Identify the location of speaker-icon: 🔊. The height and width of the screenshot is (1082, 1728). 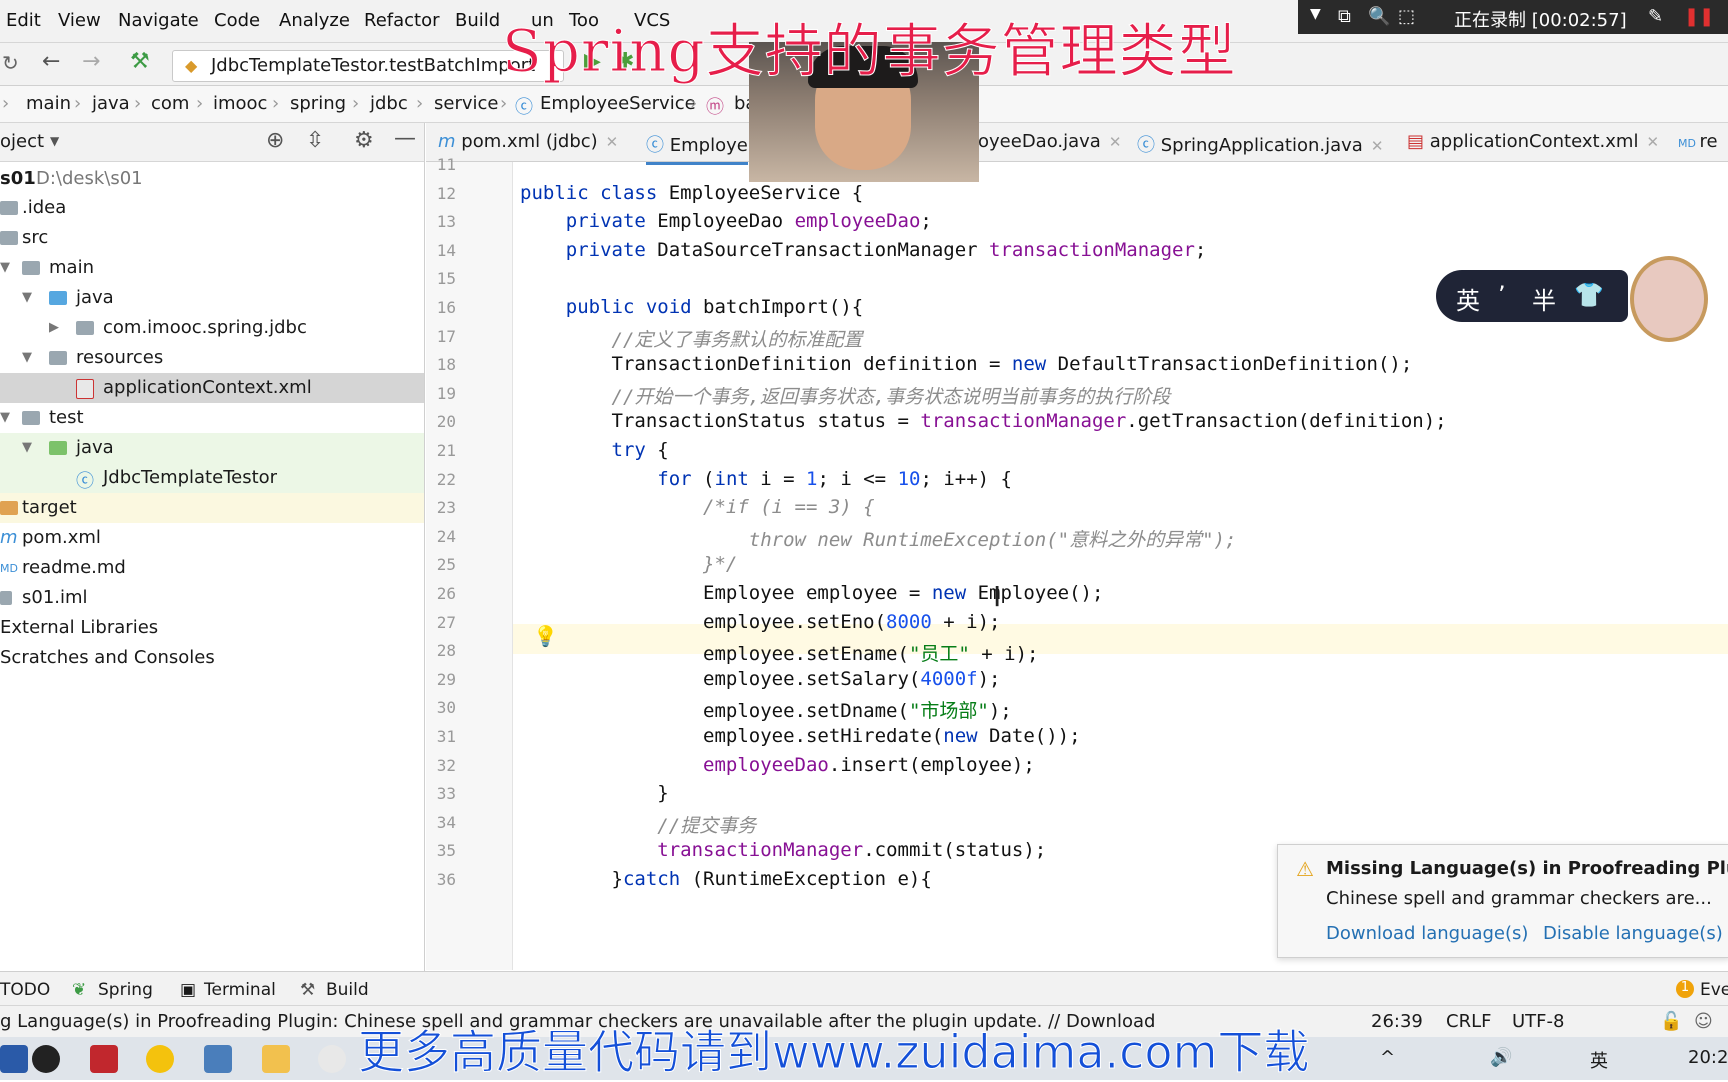
(1501, 1057).